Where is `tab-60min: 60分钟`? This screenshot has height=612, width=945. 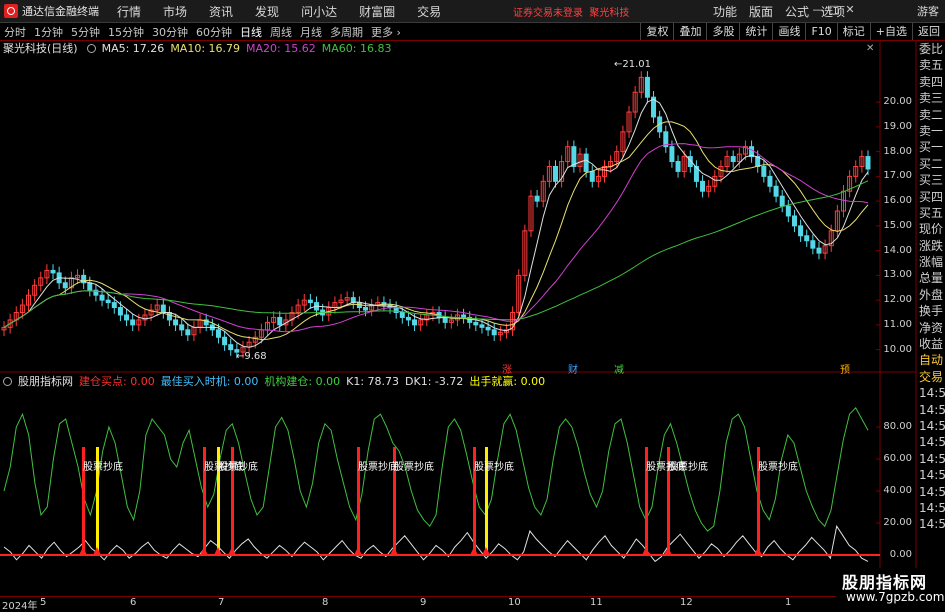 tab-60min: 60分钟 is located at coordinates (214, 32).